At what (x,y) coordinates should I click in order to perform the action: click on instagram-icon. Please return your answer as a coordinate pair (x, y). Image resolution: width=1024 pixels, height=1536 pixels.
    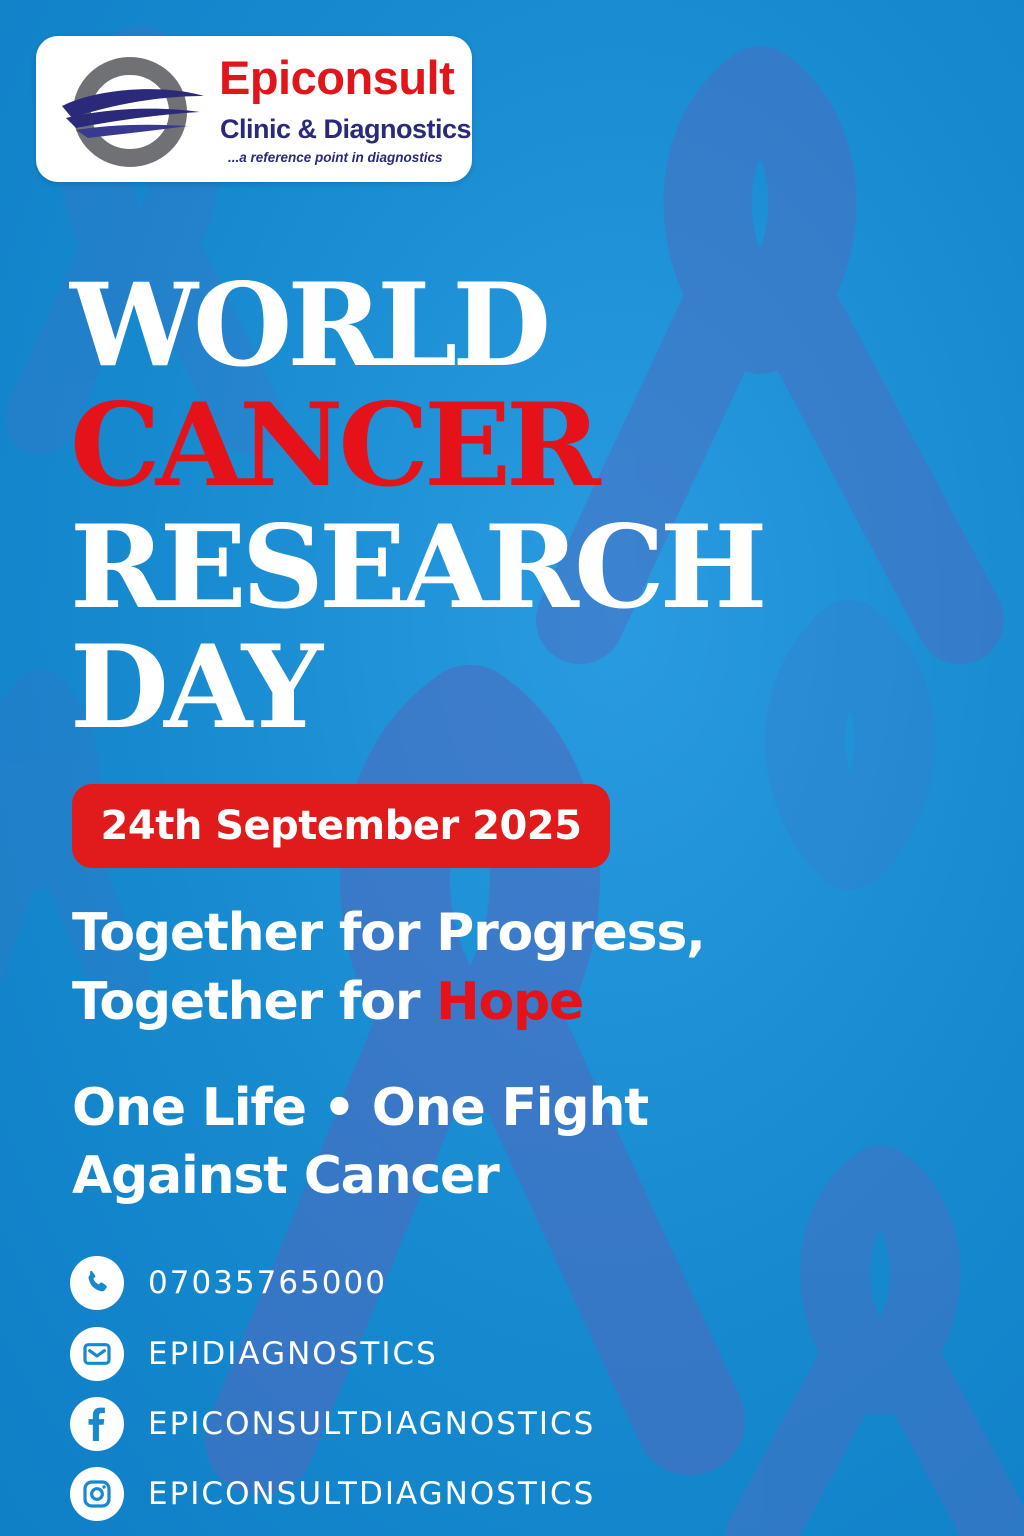
    Looking at the image, I should click on (97, 1494).